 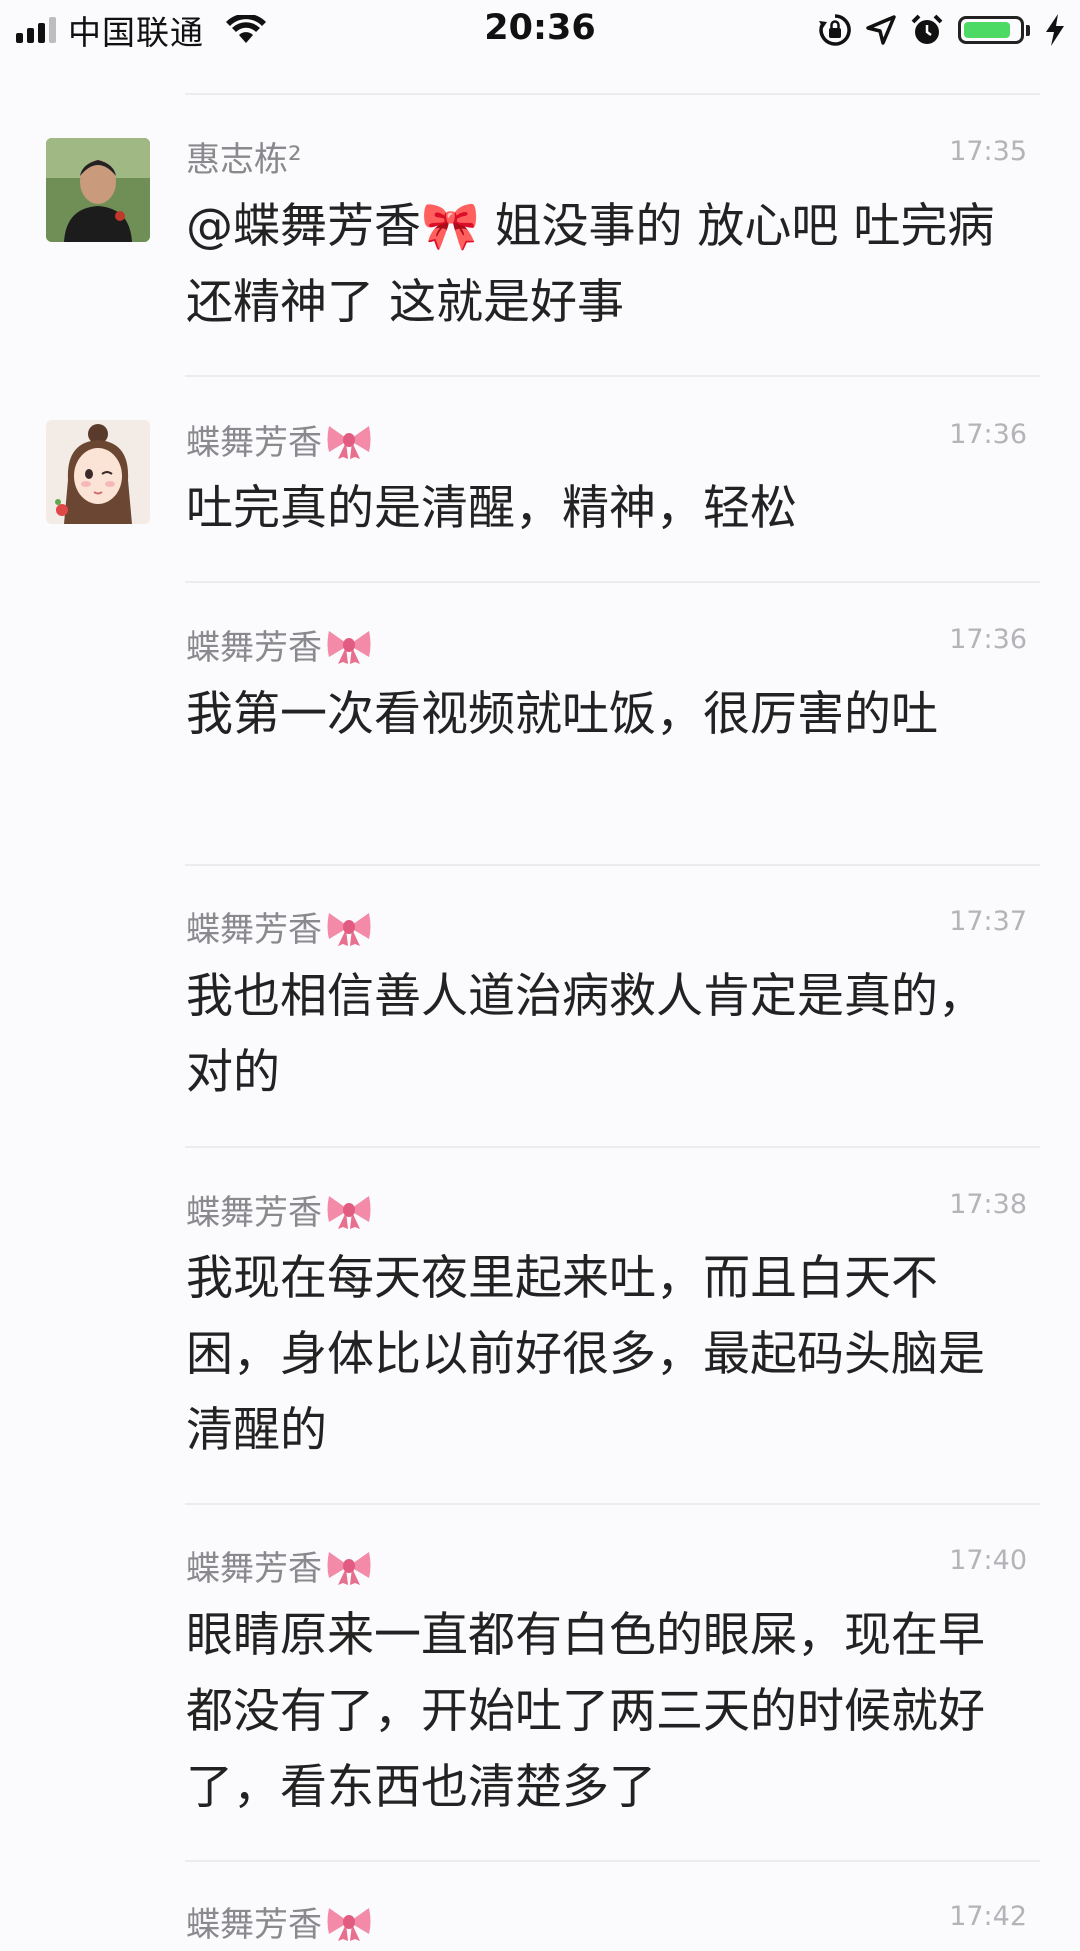 What do you see at coordinates (988, 151) in the screenshot?
I see `message-time: 17:35` at bounding box center [988, 151].